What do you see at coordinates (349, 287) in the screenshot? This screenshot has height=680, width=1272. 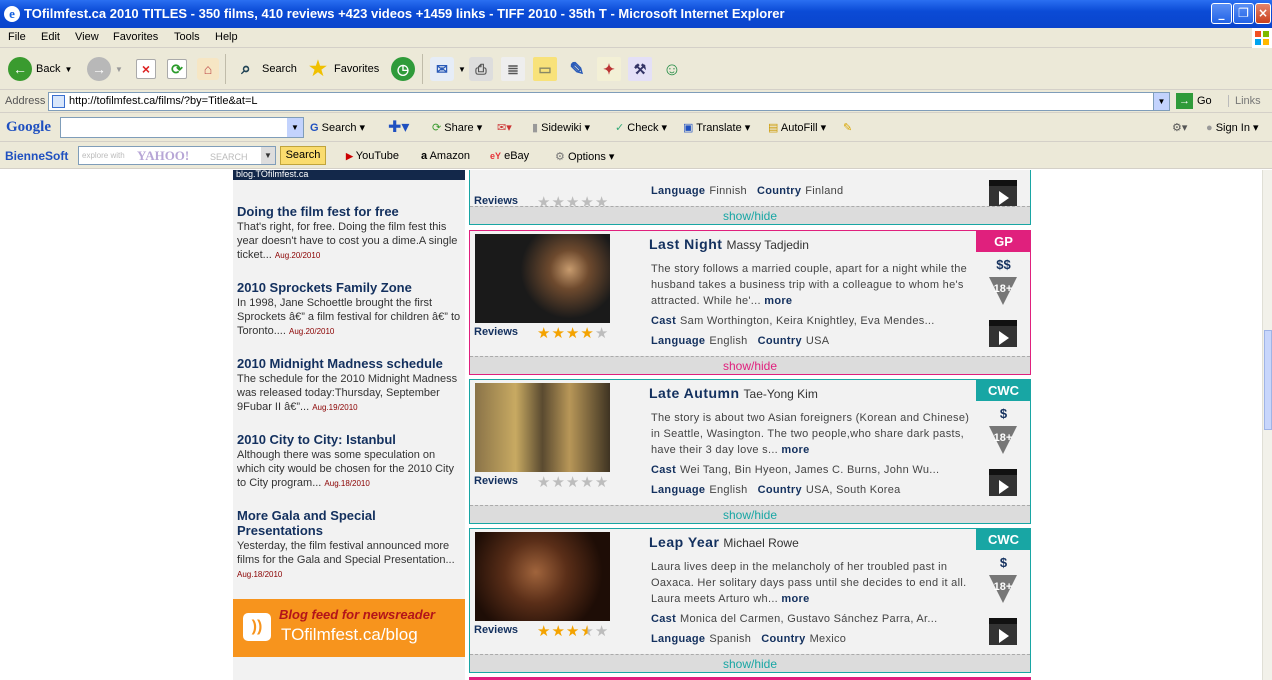 I see `blog-post-title: 2010 Sprockets Family Zone` at bounding box center [349, 287].